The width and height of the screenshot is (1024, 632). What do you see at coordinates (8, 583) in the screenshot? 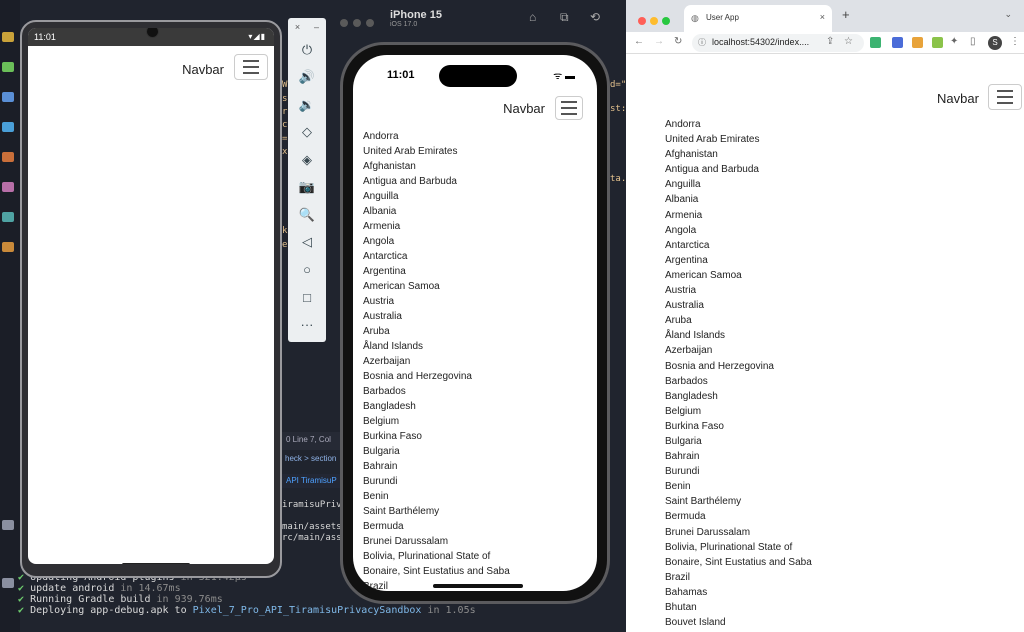
I see `settings-icon` at bounding box center [8, 583].